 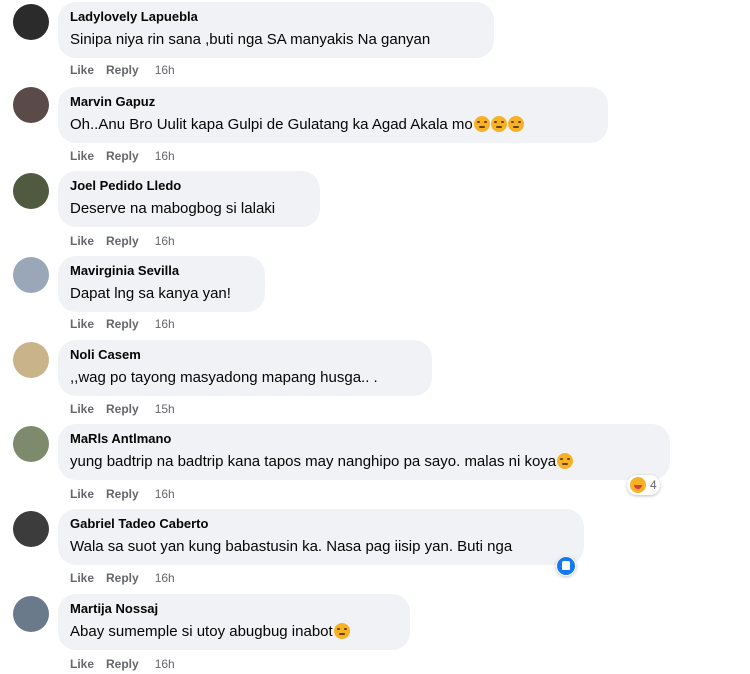 What do you see at coordinates (245, 355) in the screenshot?
I see `commenter-name: Noli Casem` at bounding box center [245, 355].